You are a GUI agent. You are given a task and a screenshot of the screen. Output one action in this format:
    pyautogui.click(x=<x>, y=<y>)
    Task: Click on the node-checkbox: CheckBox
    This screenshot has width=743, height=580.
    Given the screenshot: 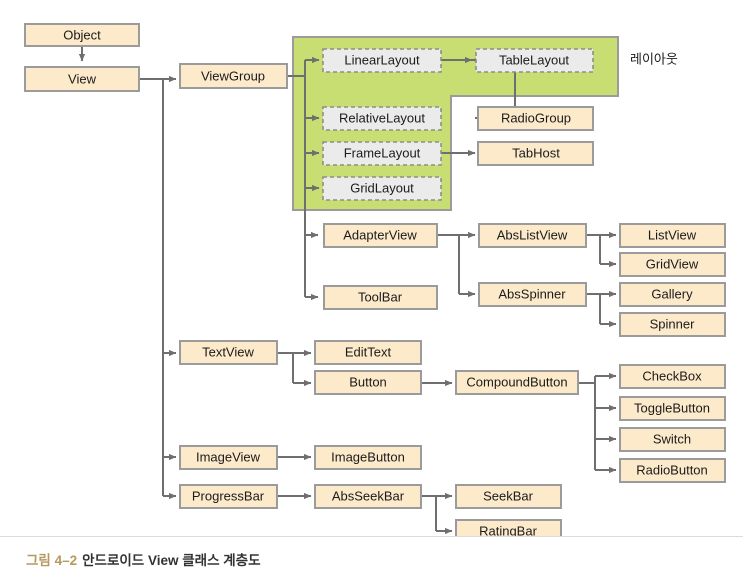 What is the action you would take?
    pyautogui.click(x=672, y=376)
    